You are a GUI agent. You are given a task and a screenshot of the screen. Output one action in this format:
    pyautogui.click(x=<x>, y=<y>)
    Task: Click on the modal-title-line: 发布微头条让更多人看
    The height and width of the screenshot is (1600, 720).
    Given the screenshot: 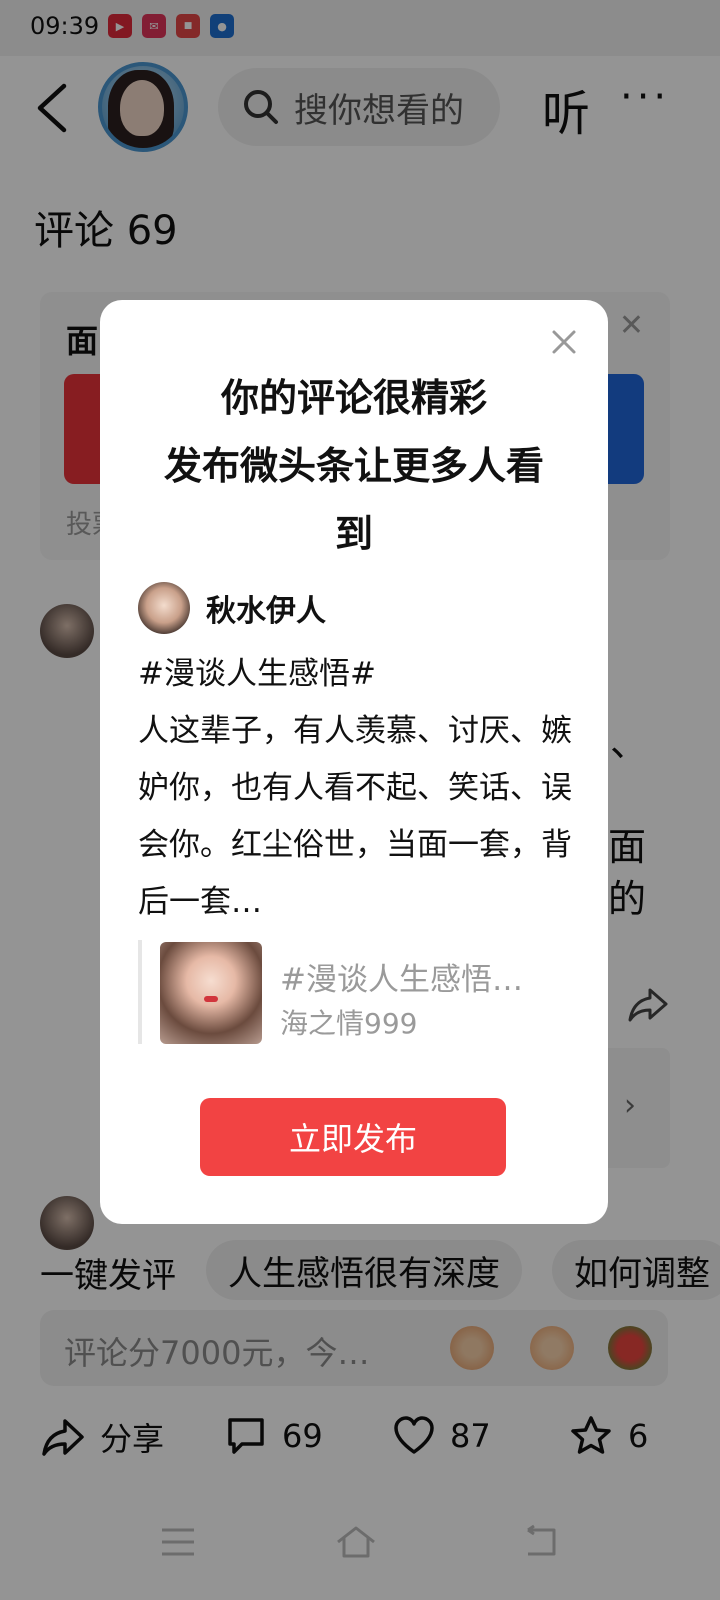 What is the action you would take?
    pyautogui.click(x=353, y=466)
    